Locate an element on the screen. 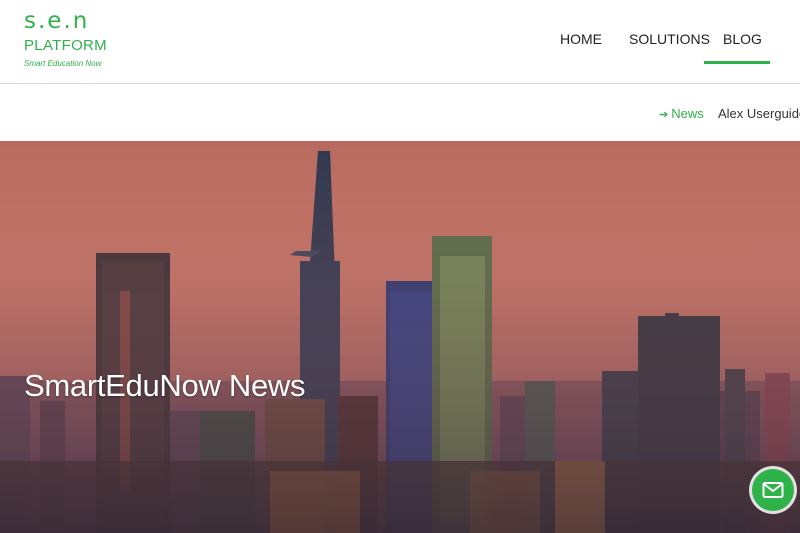 The width and height of the screenshot is (800, 533). nav-home: HOME is located at coordinates (581, 39).